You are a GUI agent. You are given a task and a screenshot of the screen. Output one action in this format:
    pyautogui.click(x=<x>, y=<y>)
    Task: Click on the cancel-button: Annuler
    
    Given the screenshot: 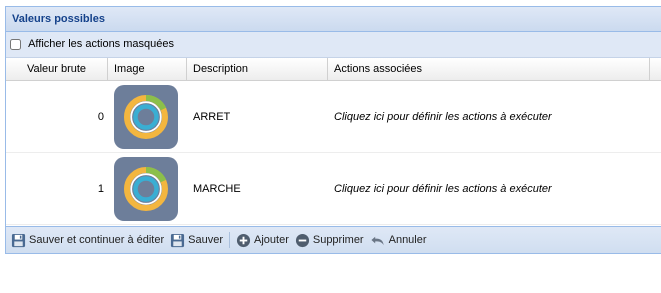 What is the action you would take?
    pyautogui.click(x=398, y=240)
    